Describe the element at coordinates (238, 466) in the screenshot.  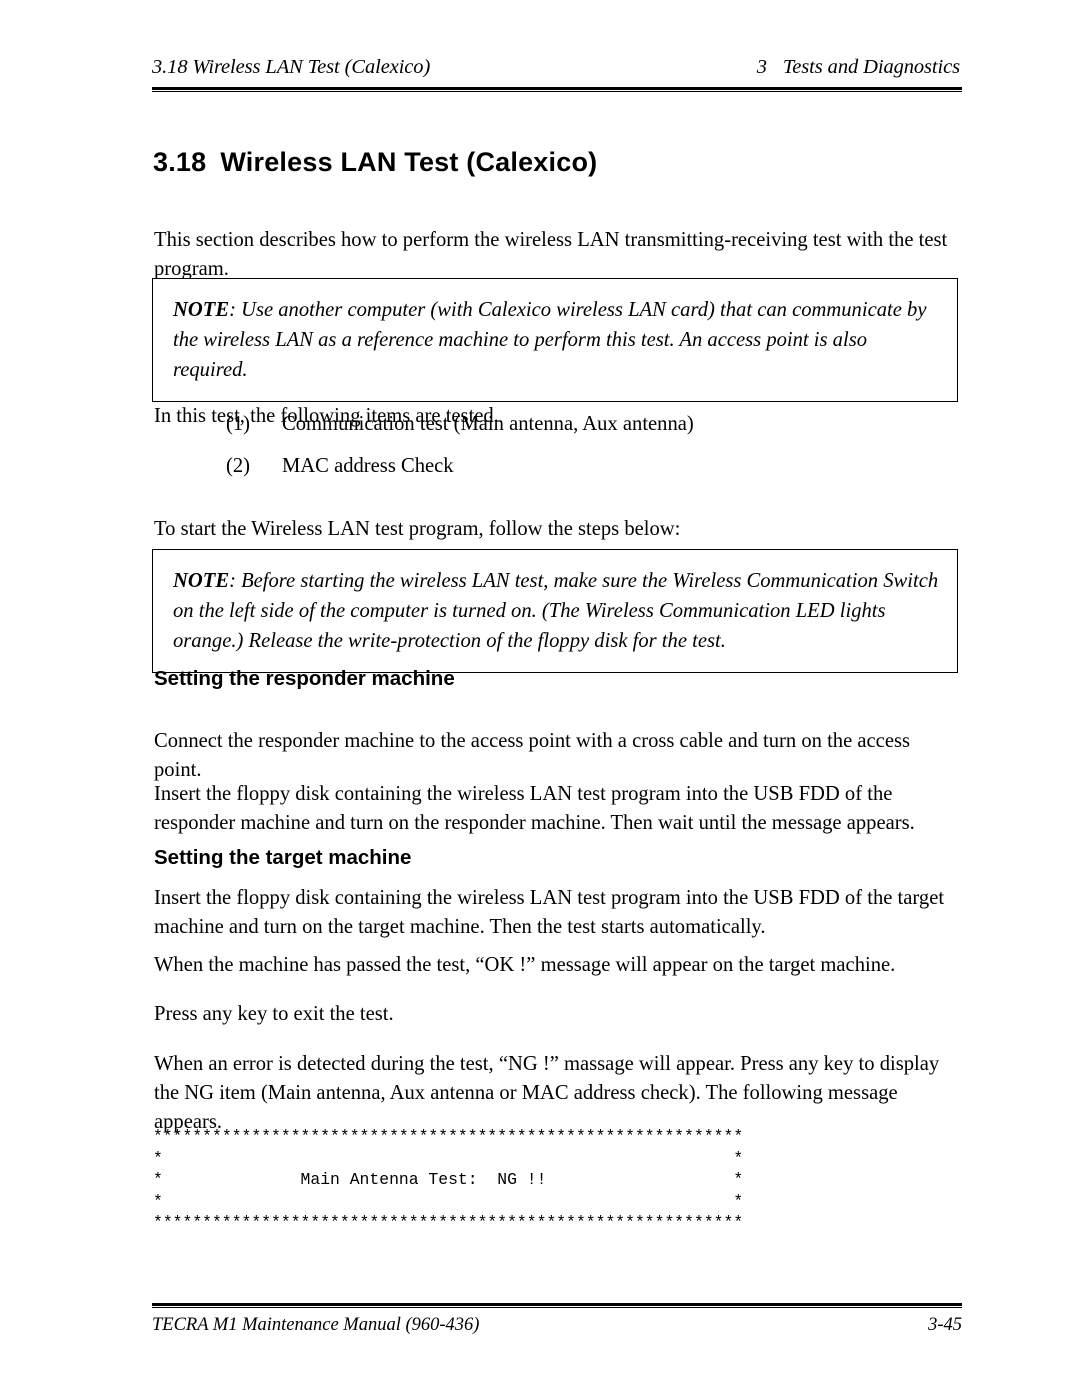
I see `list-item-marker: (2)` at that location.